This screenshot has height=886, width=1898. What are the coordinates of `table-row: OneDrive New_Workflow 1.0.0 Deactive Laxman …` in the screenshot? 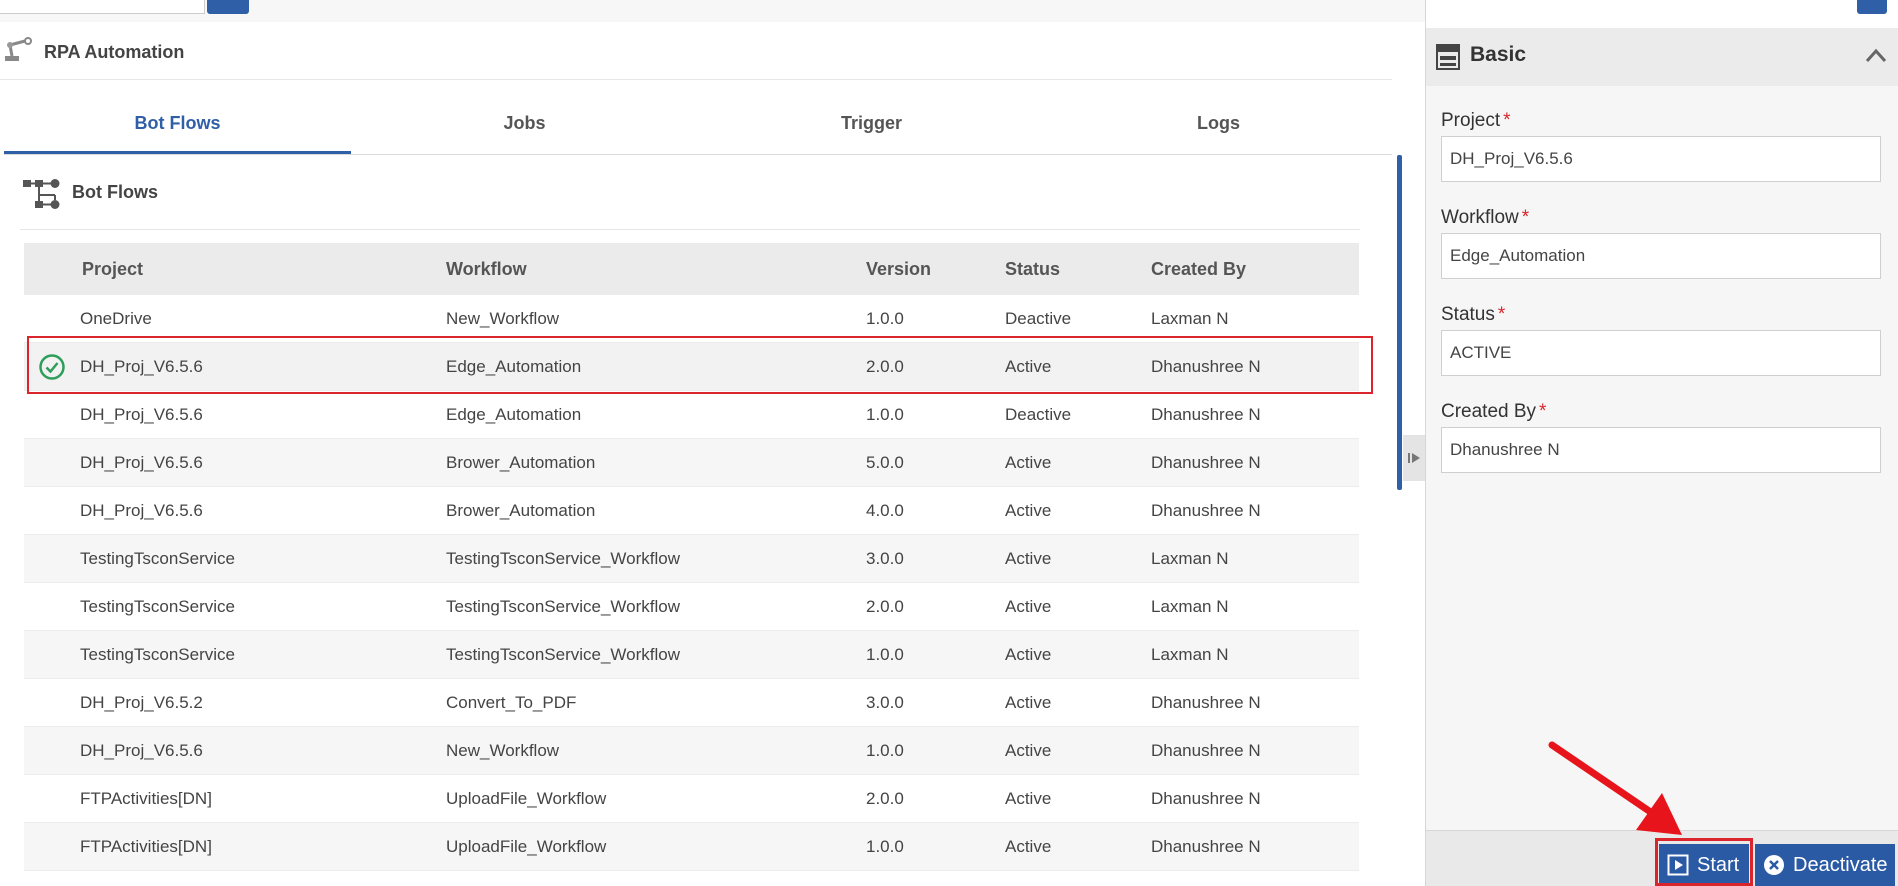 It's located at (691, 319).